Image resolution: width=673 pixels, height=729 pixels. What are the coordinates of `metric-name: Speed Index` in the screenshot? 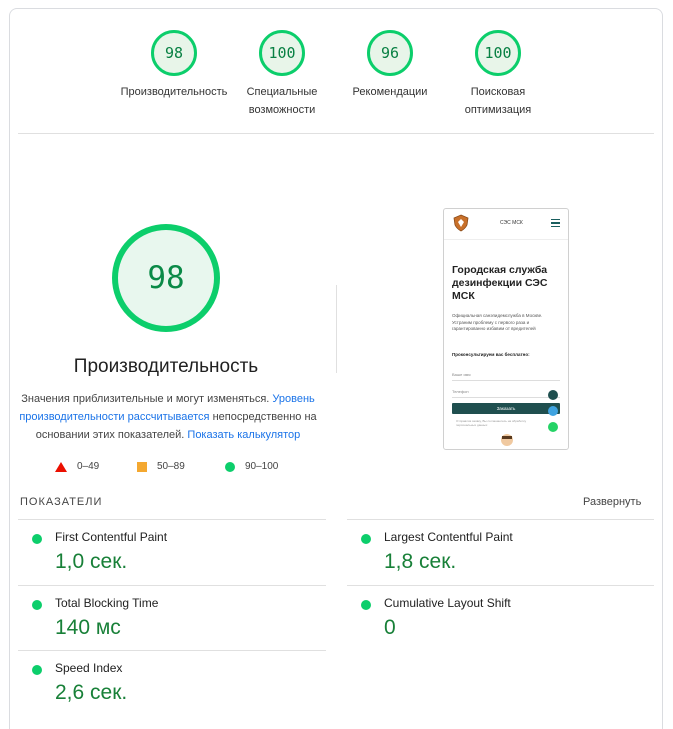 It's located at (89, 668).